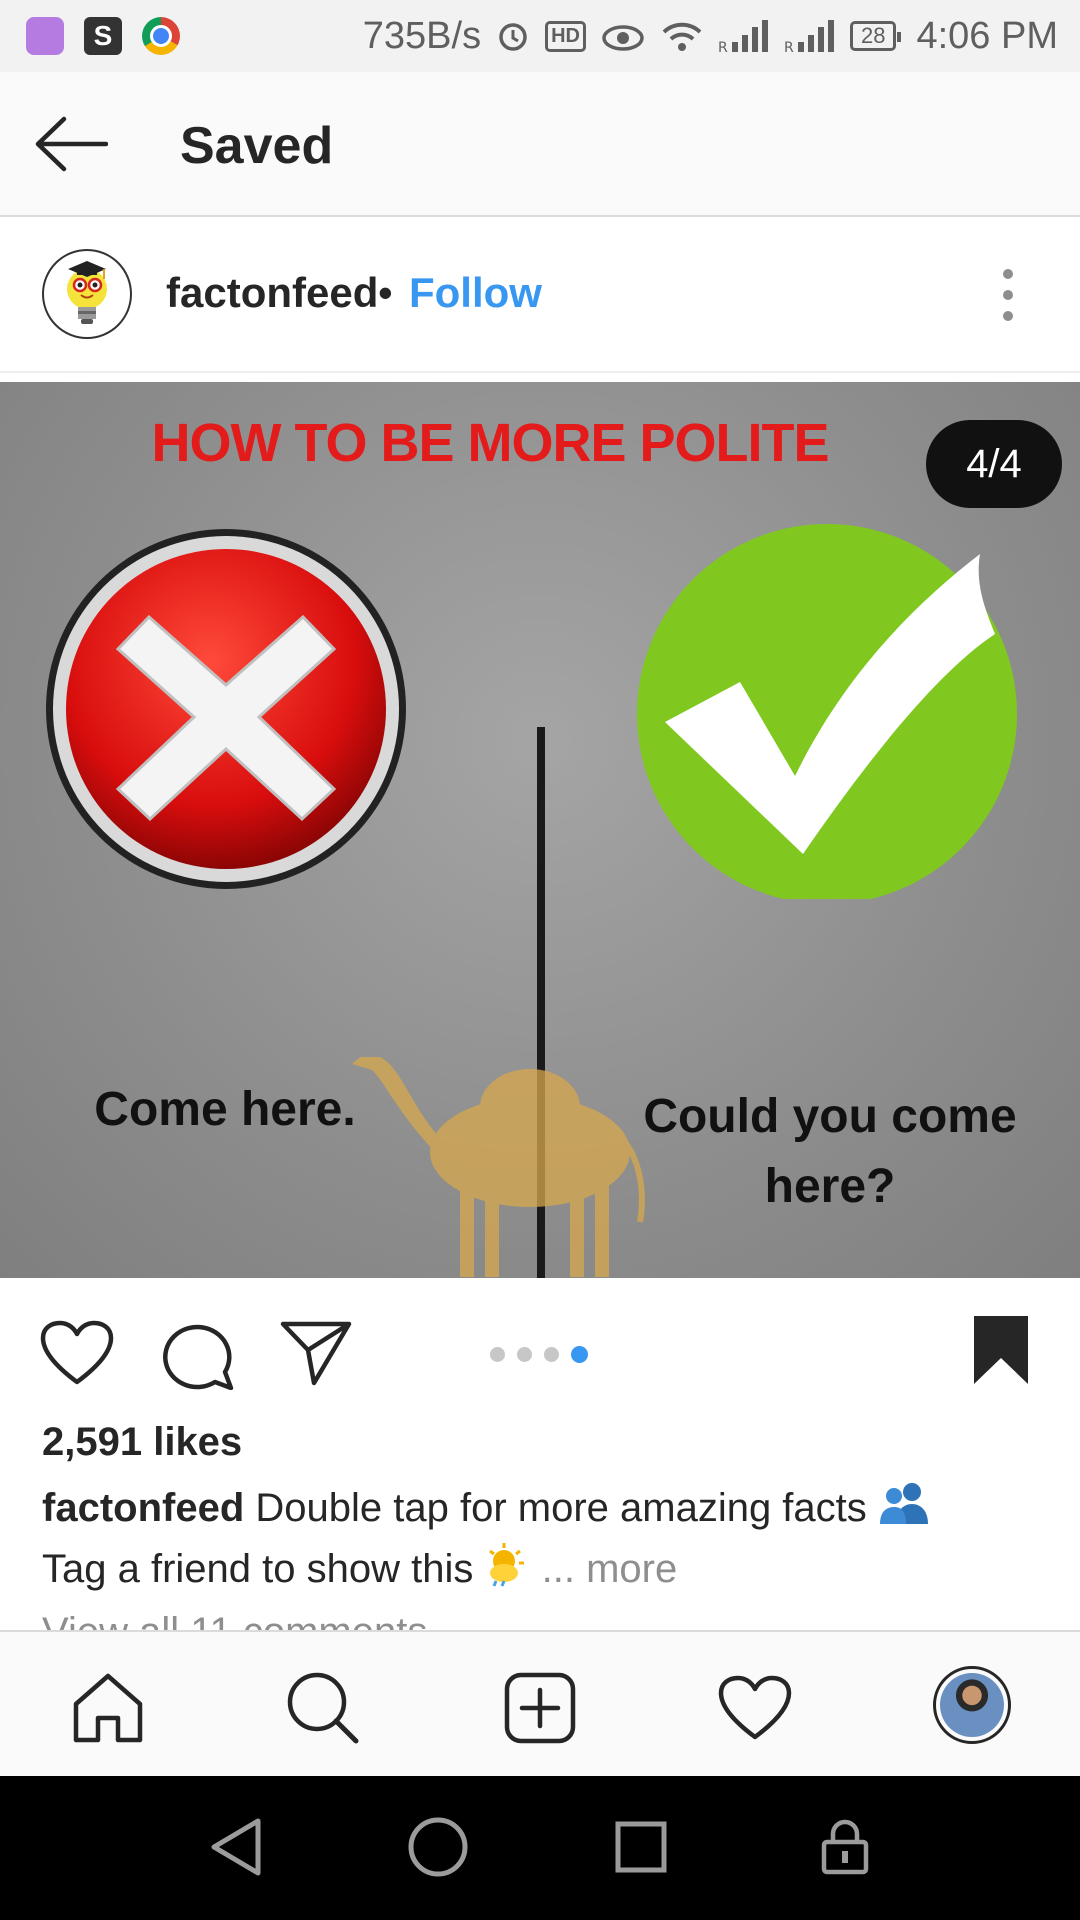 This screenshot has height=1920, width=1080. I want to click on net-speed: 735B/s, so click(422, 35).